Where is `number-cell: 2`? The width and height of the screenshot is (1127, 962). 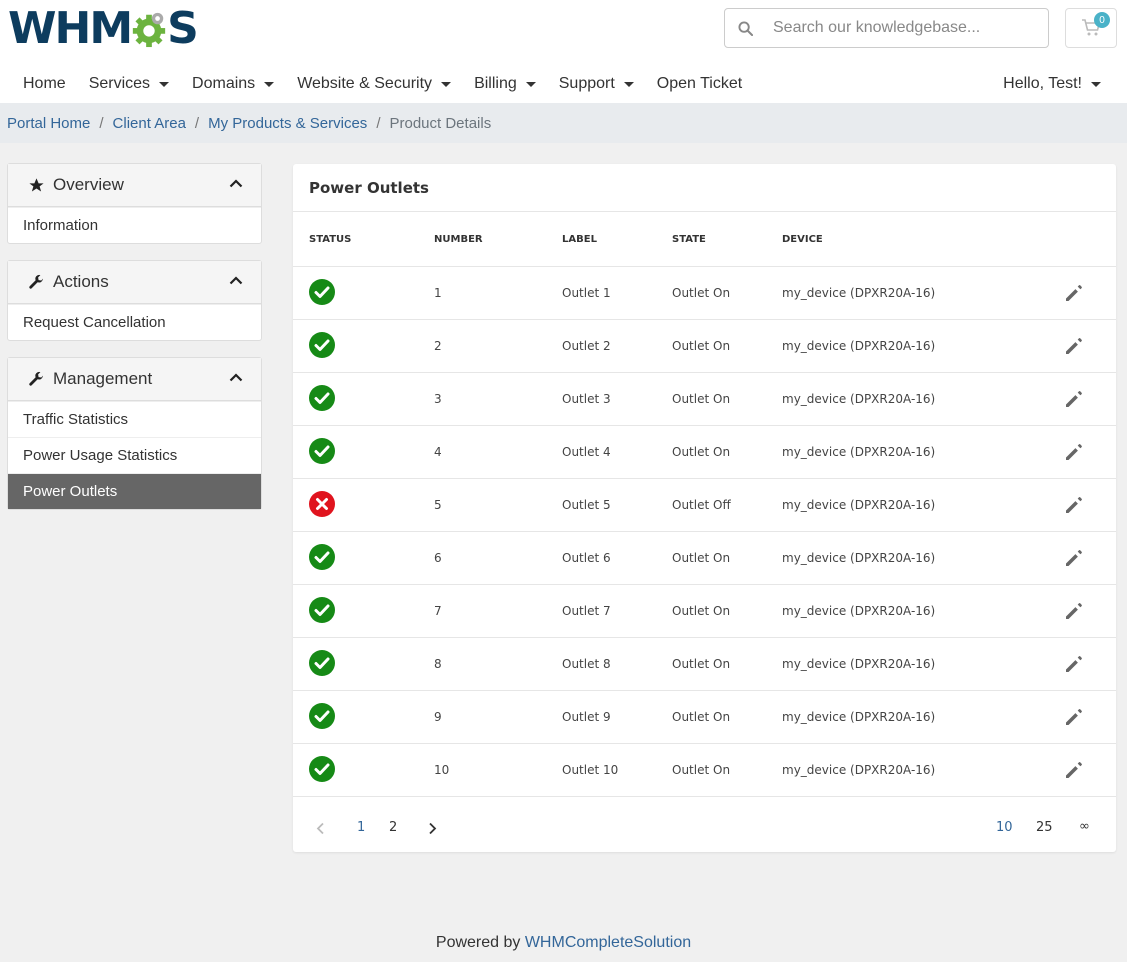 number-cell: 2 is located at coordinates (438, 346).